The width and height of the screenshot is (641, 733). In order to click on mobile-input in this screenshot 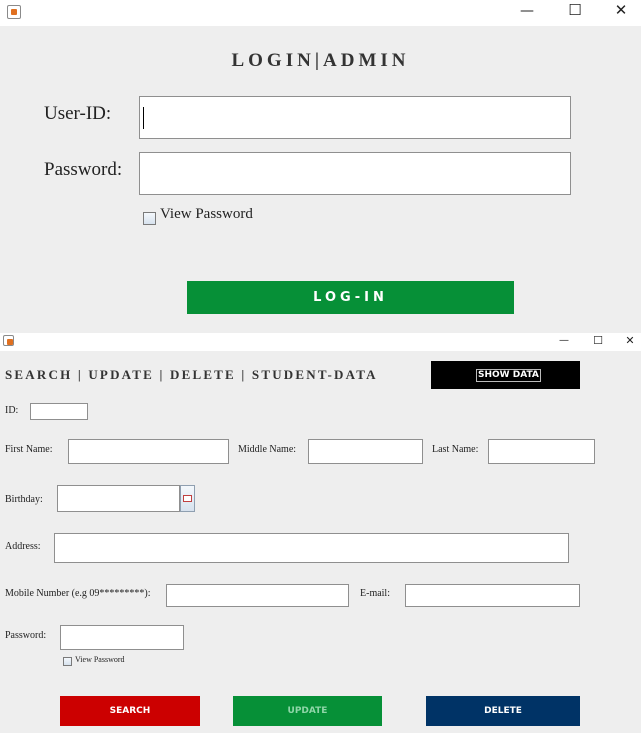, I will do `click(257, 595)`.